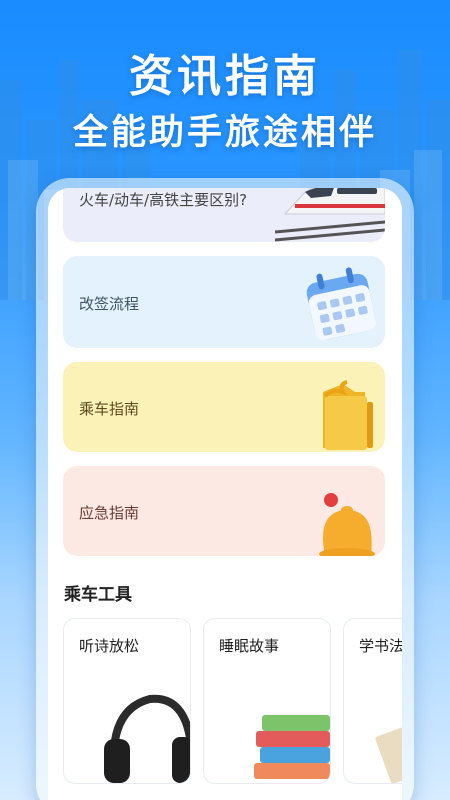 Image resolution: width=450 pixels, height=800 pixels. What do you see at coordinates (249, 646) in the screenshot?
I see `tool-card-label: 睡眠故事` at bounding box center [249, 646].